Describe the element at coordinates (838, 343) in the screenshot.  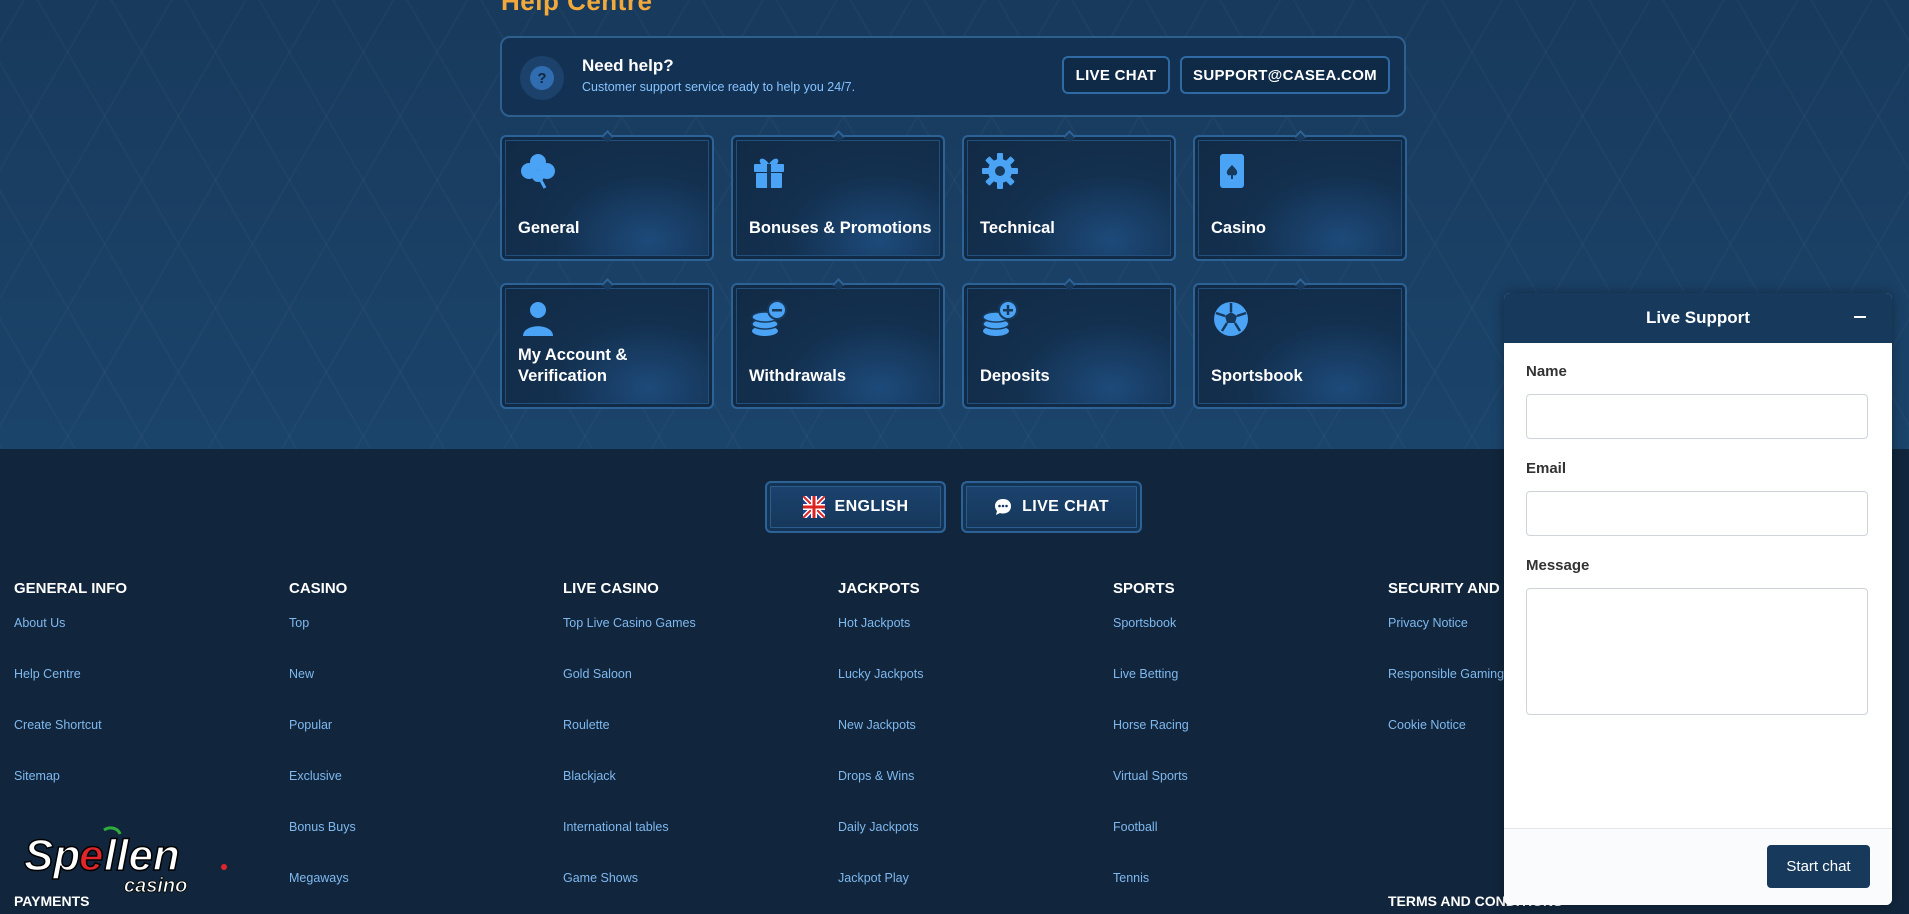
I see `category-withdrawals: Withdrawals` at that location.